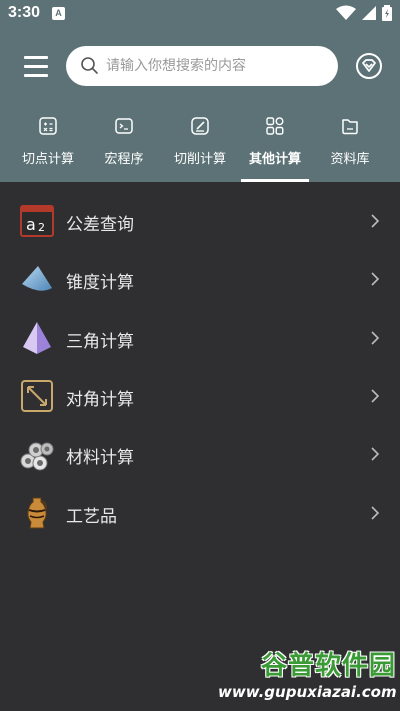 This screenshot has width=400, height=711. What do you see at coordinates (124, 159) in the screenshot?
I see `tab-label: 宏程序` at bounding box center [124, 159].